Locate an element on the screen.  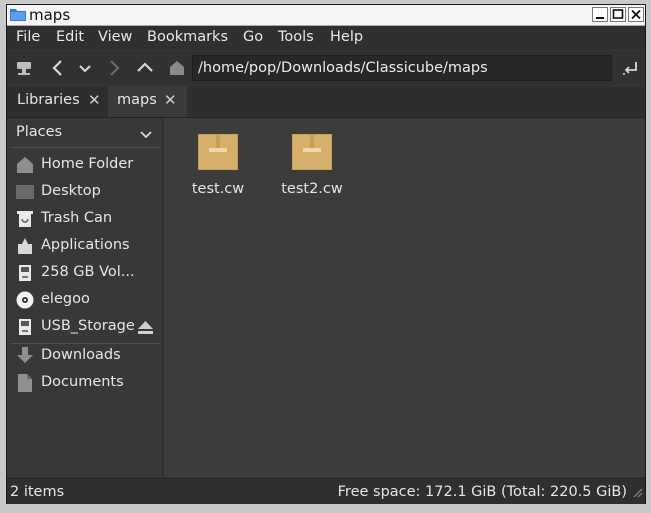
place-label: elegoo is located at coordinates (65, 299).